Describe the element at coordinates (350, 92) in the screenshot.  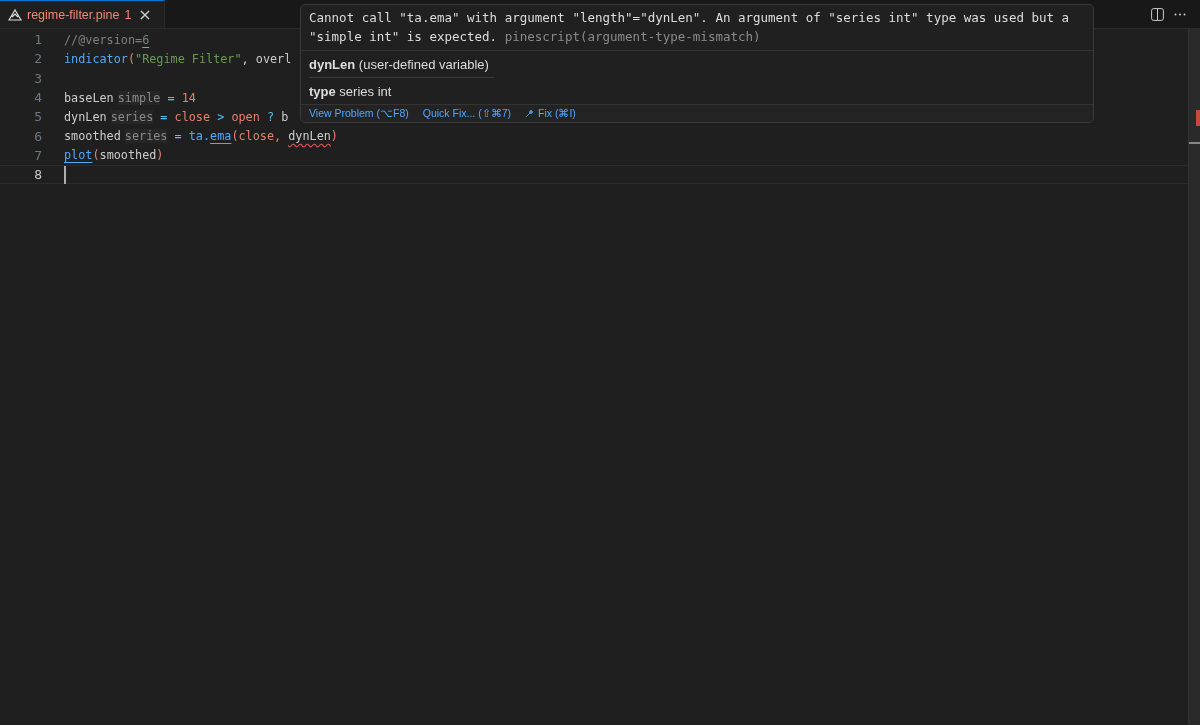
I see `type-info: type series int` at that location.